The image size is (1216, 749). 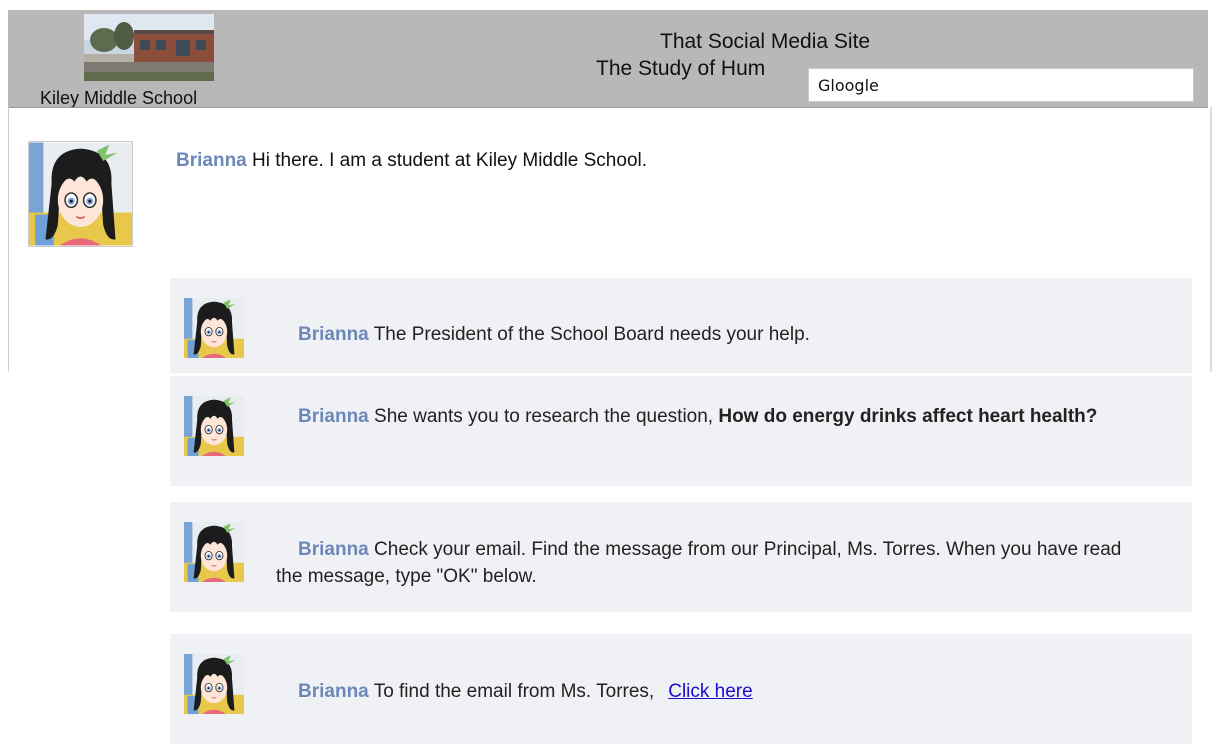 What do you see at coordinates (514, 691) in the screenshot?
I see `message-body: To find the email from Ms. Torres,` at bounding box center [514, 691].